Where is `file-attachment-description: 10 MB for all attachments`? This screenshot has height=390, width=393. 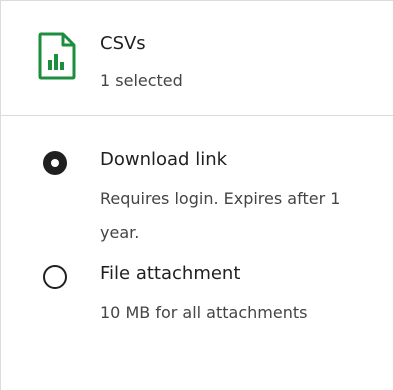 file-attachment-description: 10 MB for all attachments is located at coordinates (204, 312).